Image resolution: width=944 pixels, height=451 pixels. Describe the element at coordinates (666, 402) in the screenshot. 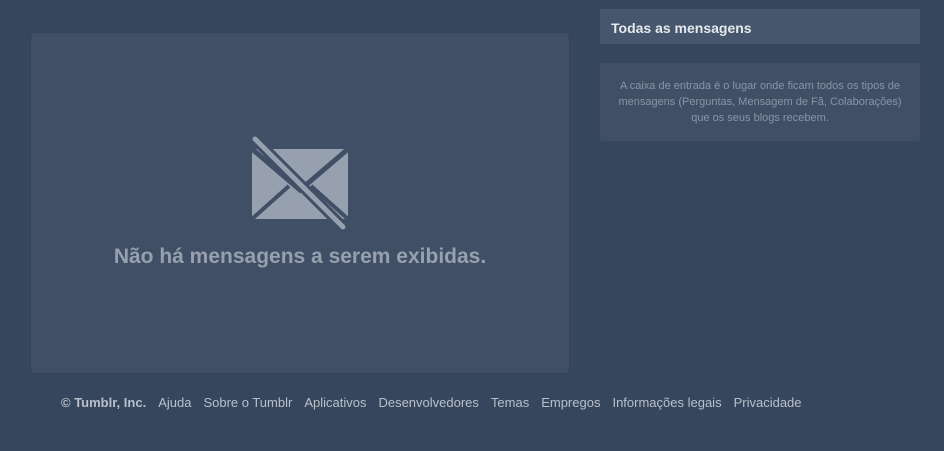

I see `footer-link-legal: Informações legais` at that location.